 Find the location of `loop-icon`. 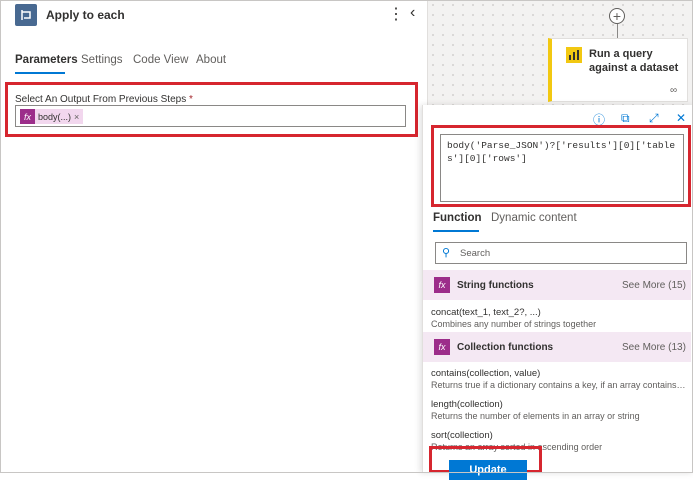

loop-icon is located at coordinates (26, 15).